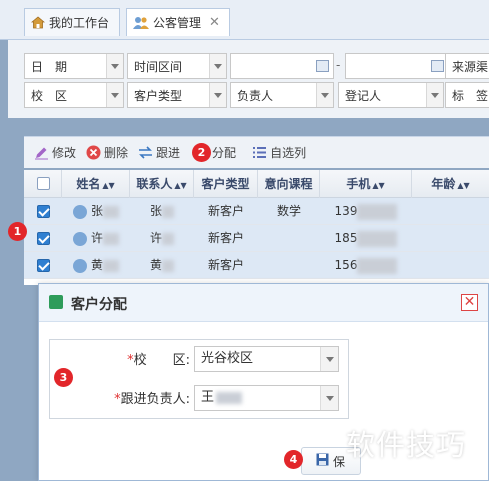 The height and width of the screenshot is (481, 489). Describe the element at coordinates (255, 95) in the screenshot. I see `owner-select-label: 负责人` at that location.